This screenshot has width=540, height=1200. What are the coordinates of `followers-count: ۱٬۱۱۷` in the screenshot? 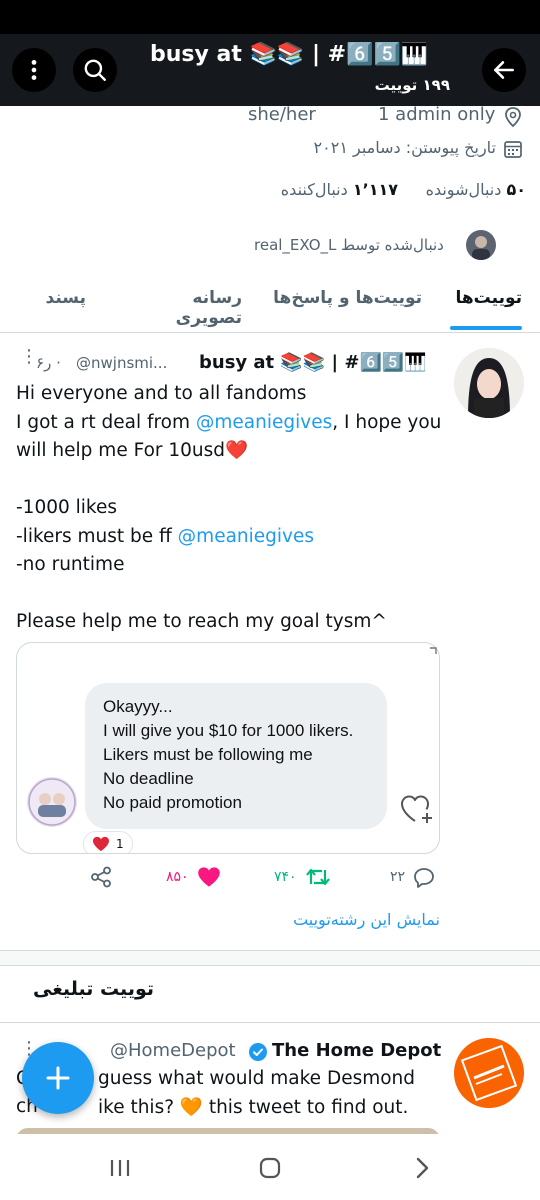 It's located at (375, 189).